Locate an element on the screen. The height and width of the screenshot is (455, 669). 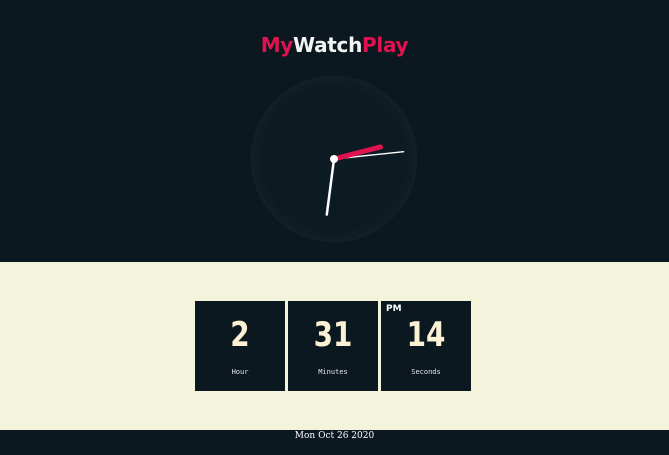
app-title-play: Play is located at coordinates (385, 45).